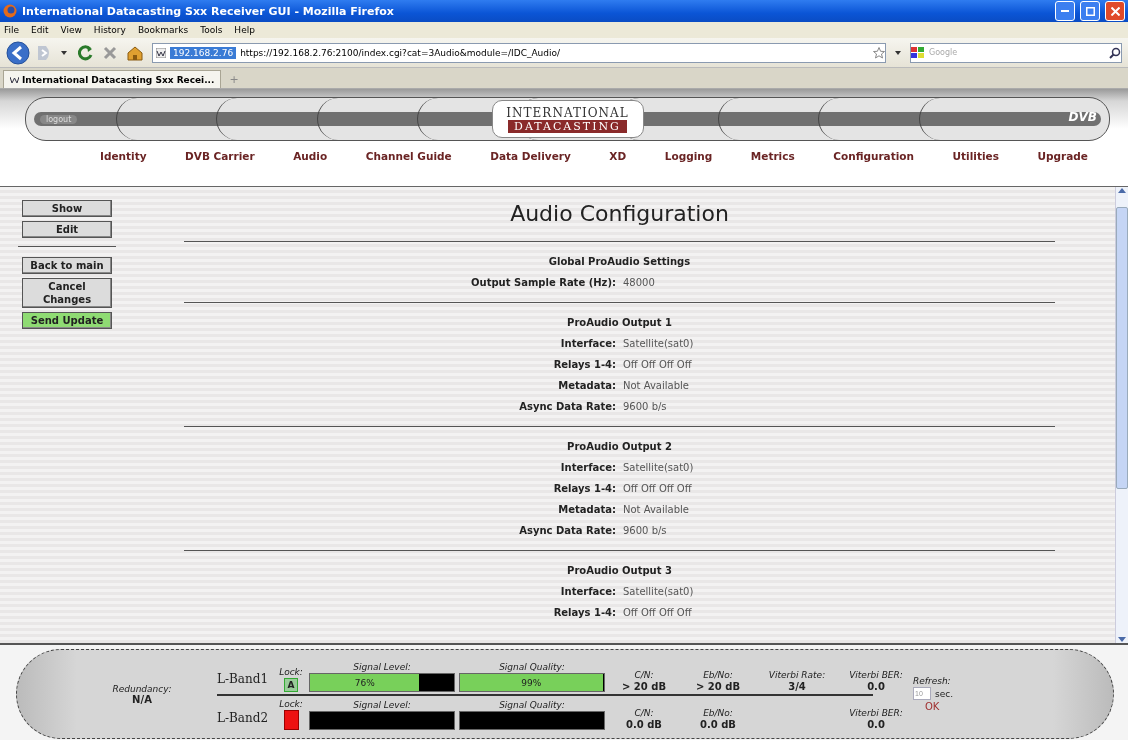 The width and height of the screenshot is (1128, 740). Describe the element at coordinates (879, 52) in the screenshot. I see `star-icon` at that location.